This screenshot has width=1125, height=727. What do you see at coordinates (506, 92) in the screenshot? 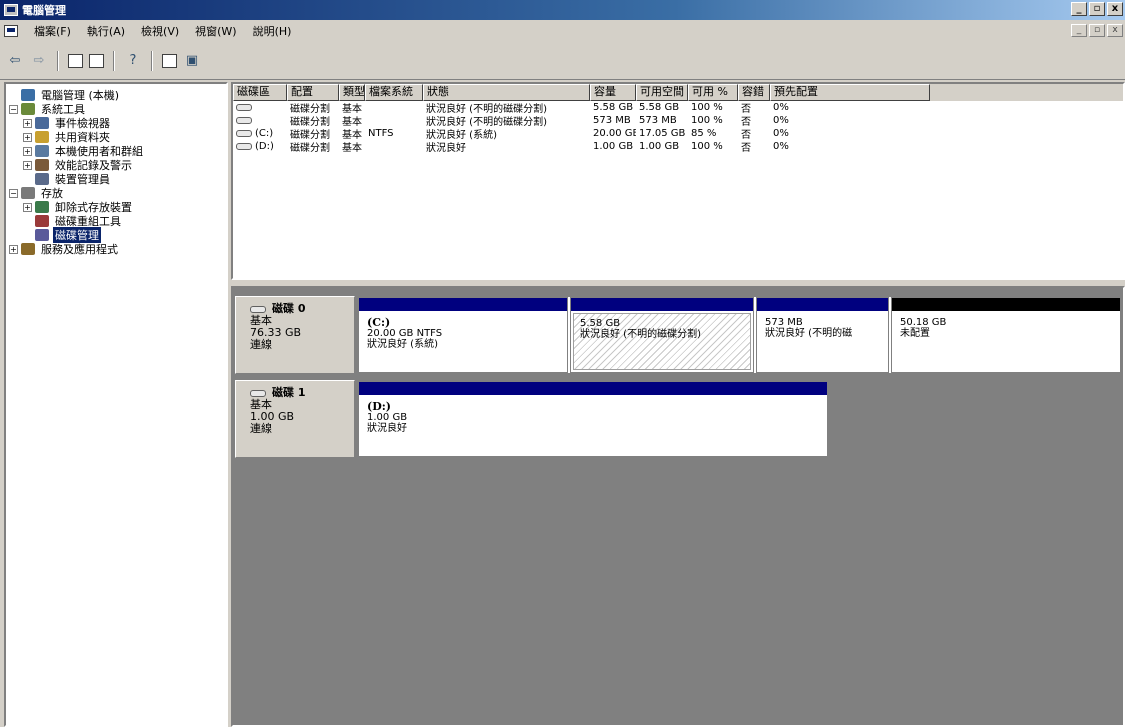
I see `column-header: 狀態` at bounding box center [506, 92].